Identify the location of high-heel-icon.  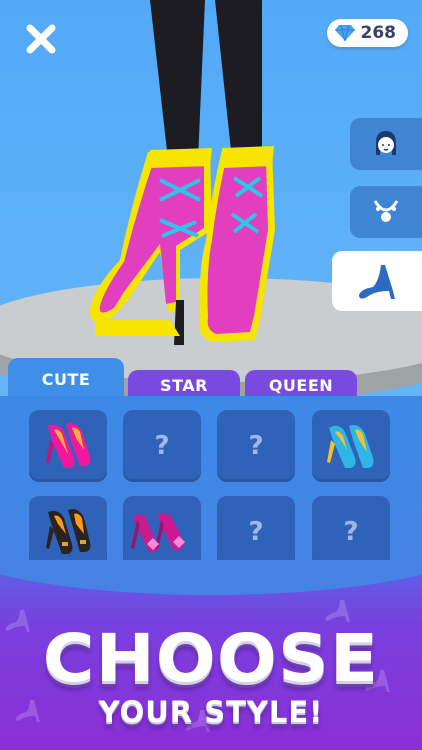
(377, 282).